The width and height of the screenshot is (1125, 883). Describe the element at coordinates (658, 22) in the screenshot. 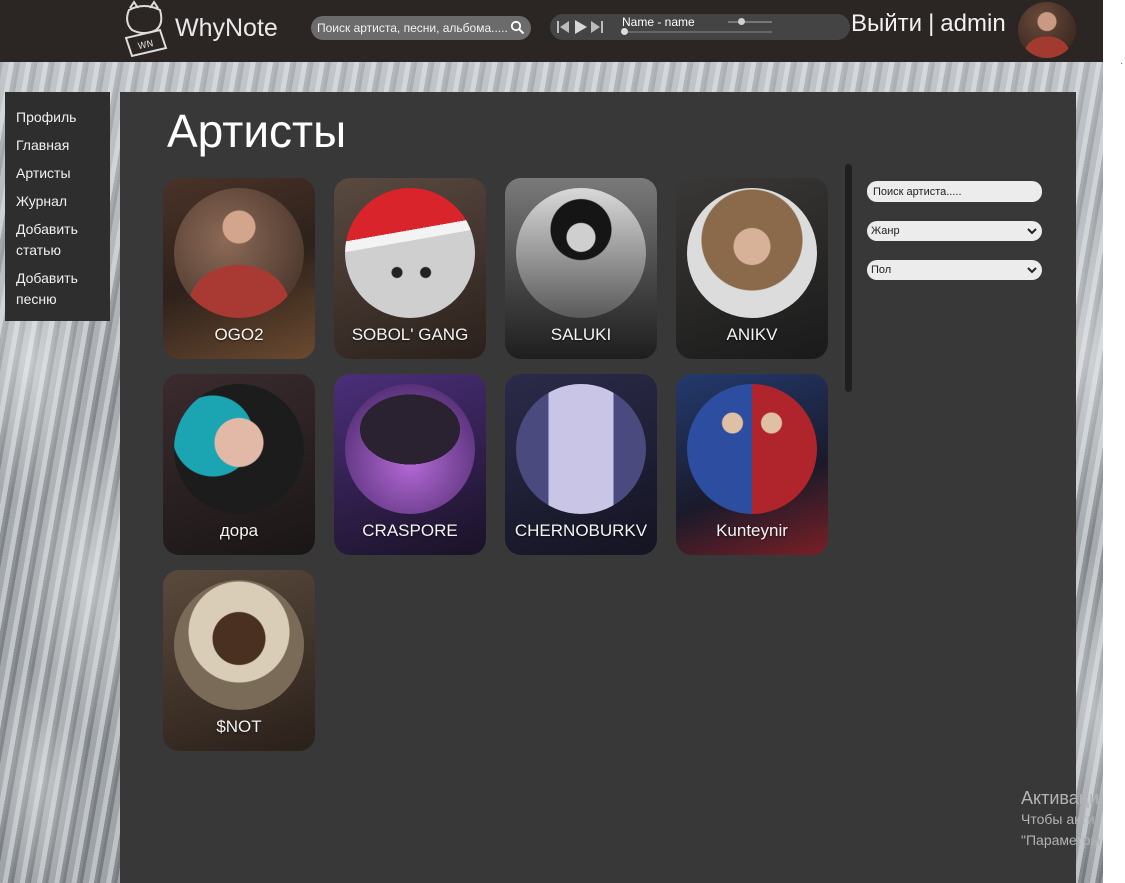

I see `track-title: Name - name` at that location.